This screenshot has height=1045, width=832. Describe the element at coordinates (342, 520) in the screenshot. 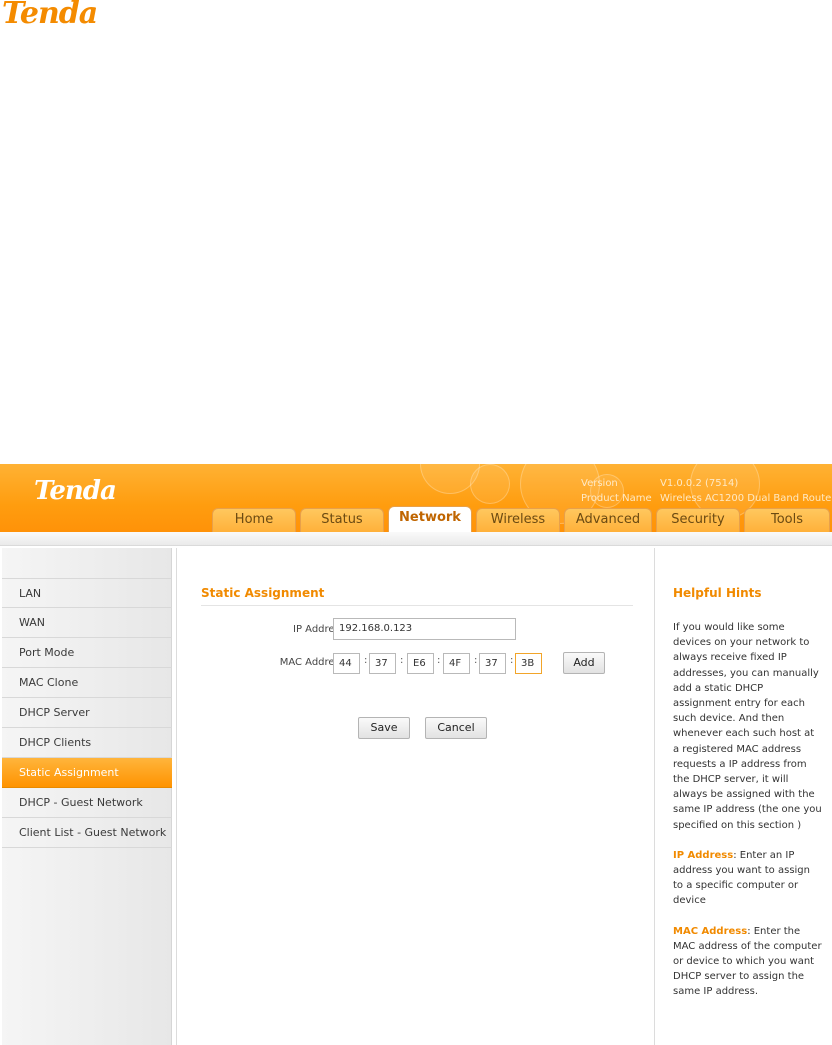

I see `tab-status: Status` at that location.